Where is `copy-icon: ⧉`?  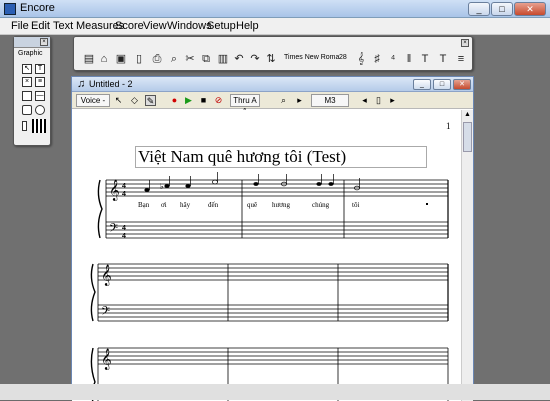
copy-icon: ⧉ is located at coordinates (206, 59).